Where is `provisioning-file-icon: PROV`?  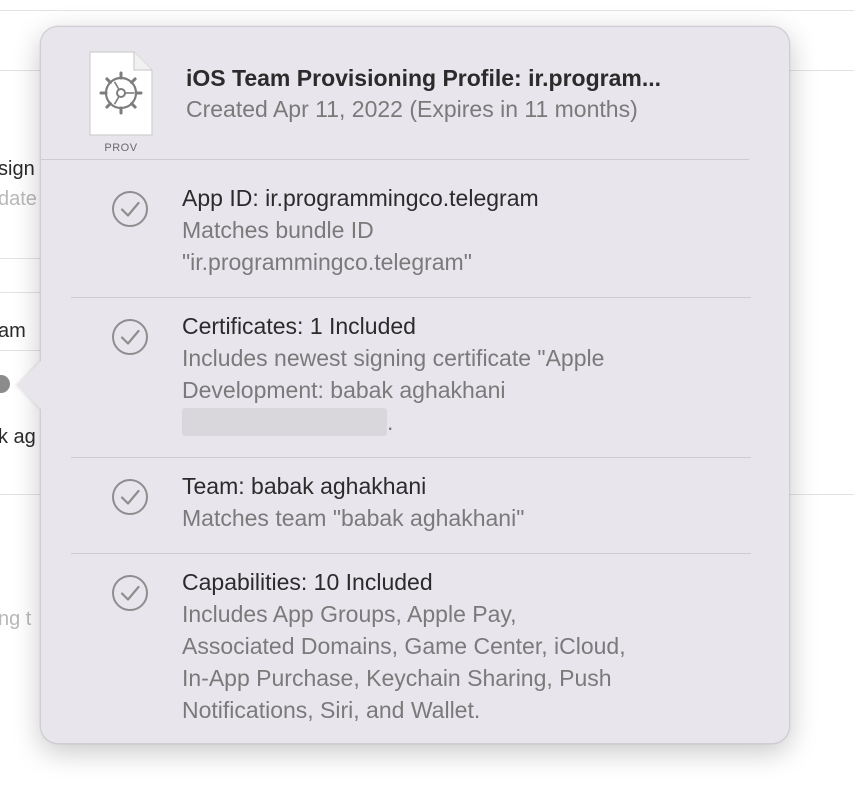
provisioning-file-icon: PROV is located at coordinates (121, 102).